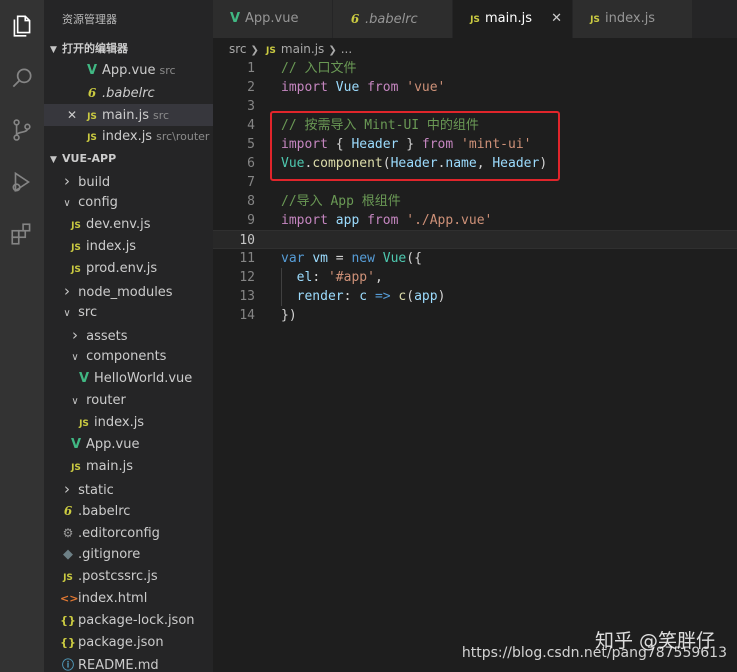  I want to click on code-line: 14}), so click(475, 315).